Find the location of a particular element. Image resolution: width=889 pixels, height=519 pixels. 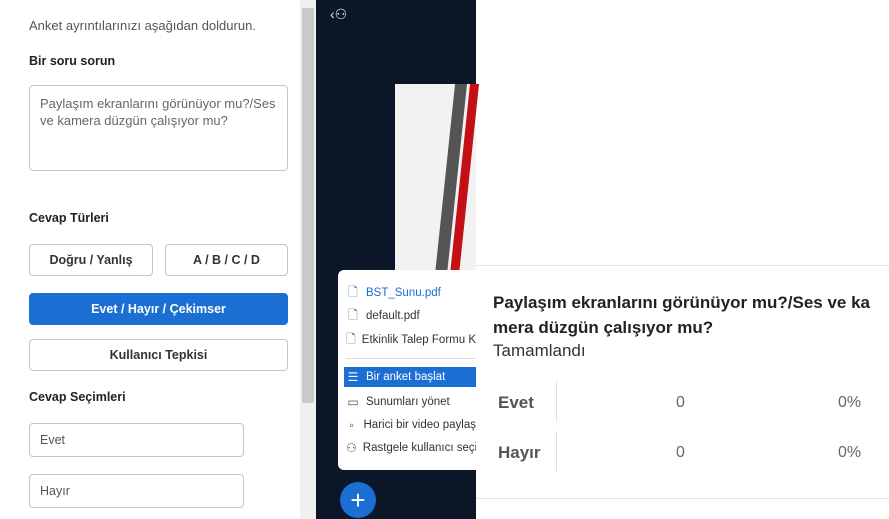

result-divider-bottom is located at coordinates (682, 498).